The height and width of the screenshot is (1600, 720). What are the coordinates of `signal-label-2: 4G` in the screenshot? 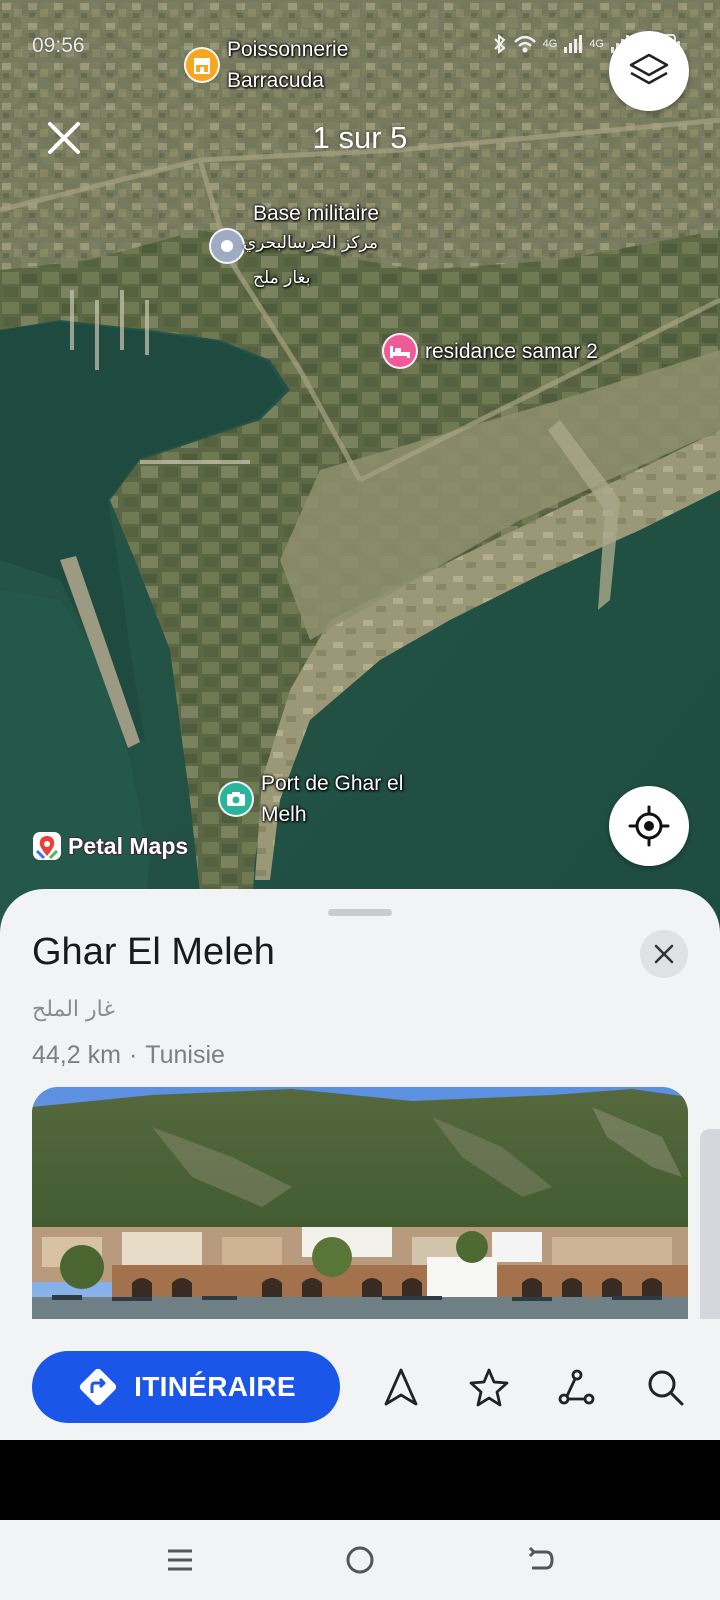 It's located at (596, 44).